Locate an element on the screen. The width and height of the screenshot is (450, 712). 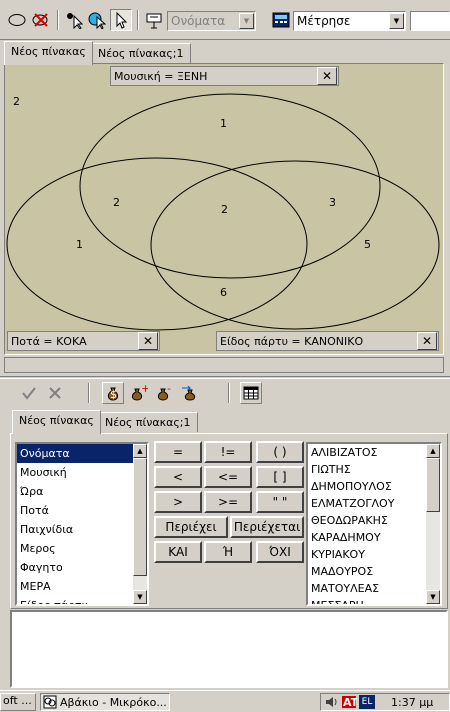
region-select-button is located at coordinates (97, 20).